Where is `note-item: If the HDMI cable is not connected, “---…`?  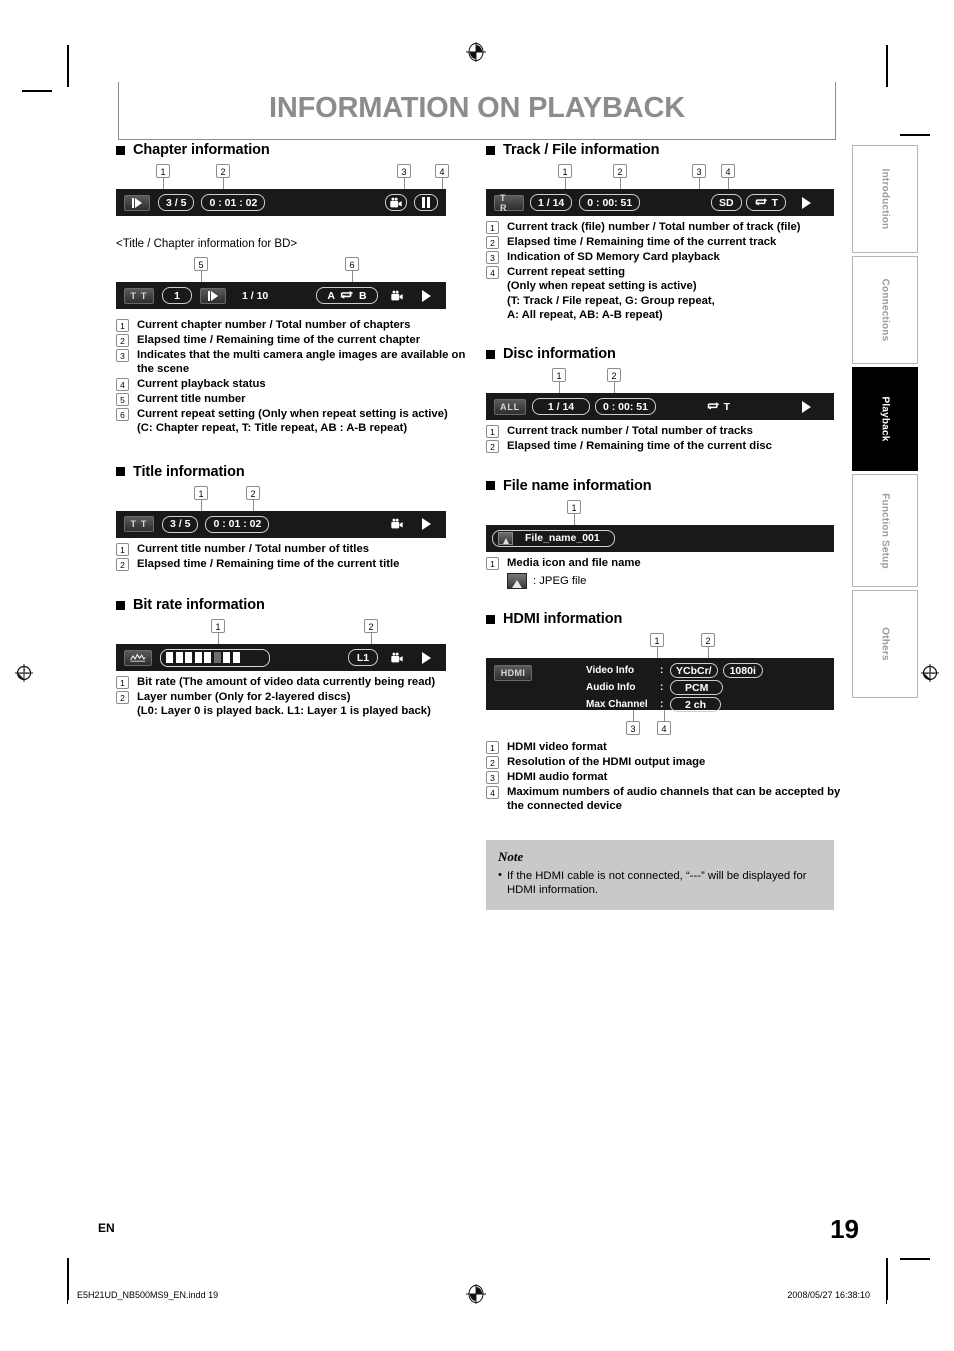
note-item: If the HDMI cable is not connected, “---… is located at coordinates (660, 883).